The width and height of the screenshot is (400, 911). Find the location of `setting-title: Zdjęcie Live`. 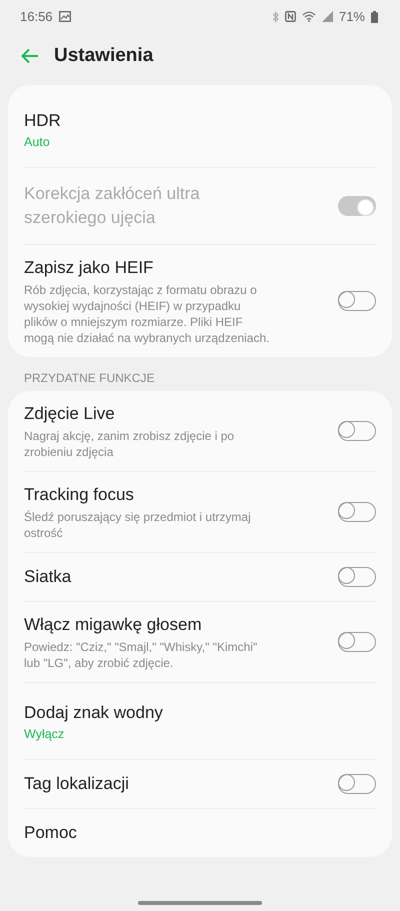

setting-title: Zdjęcie Live is located at coordinates (70, 414).